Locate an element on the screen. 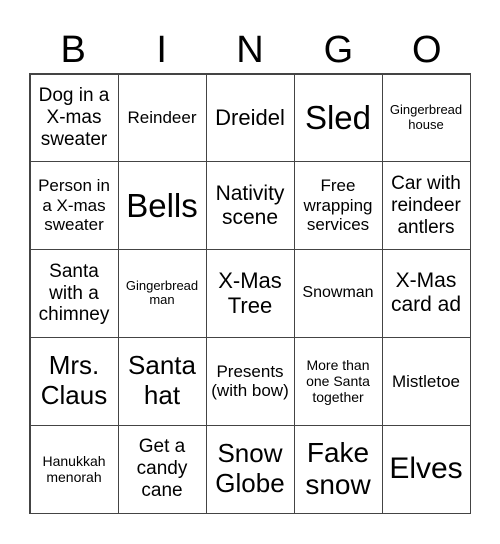 The height and width of the screenshot is (544, 500). header-letter-o: O is located at coordinates (427, 50).